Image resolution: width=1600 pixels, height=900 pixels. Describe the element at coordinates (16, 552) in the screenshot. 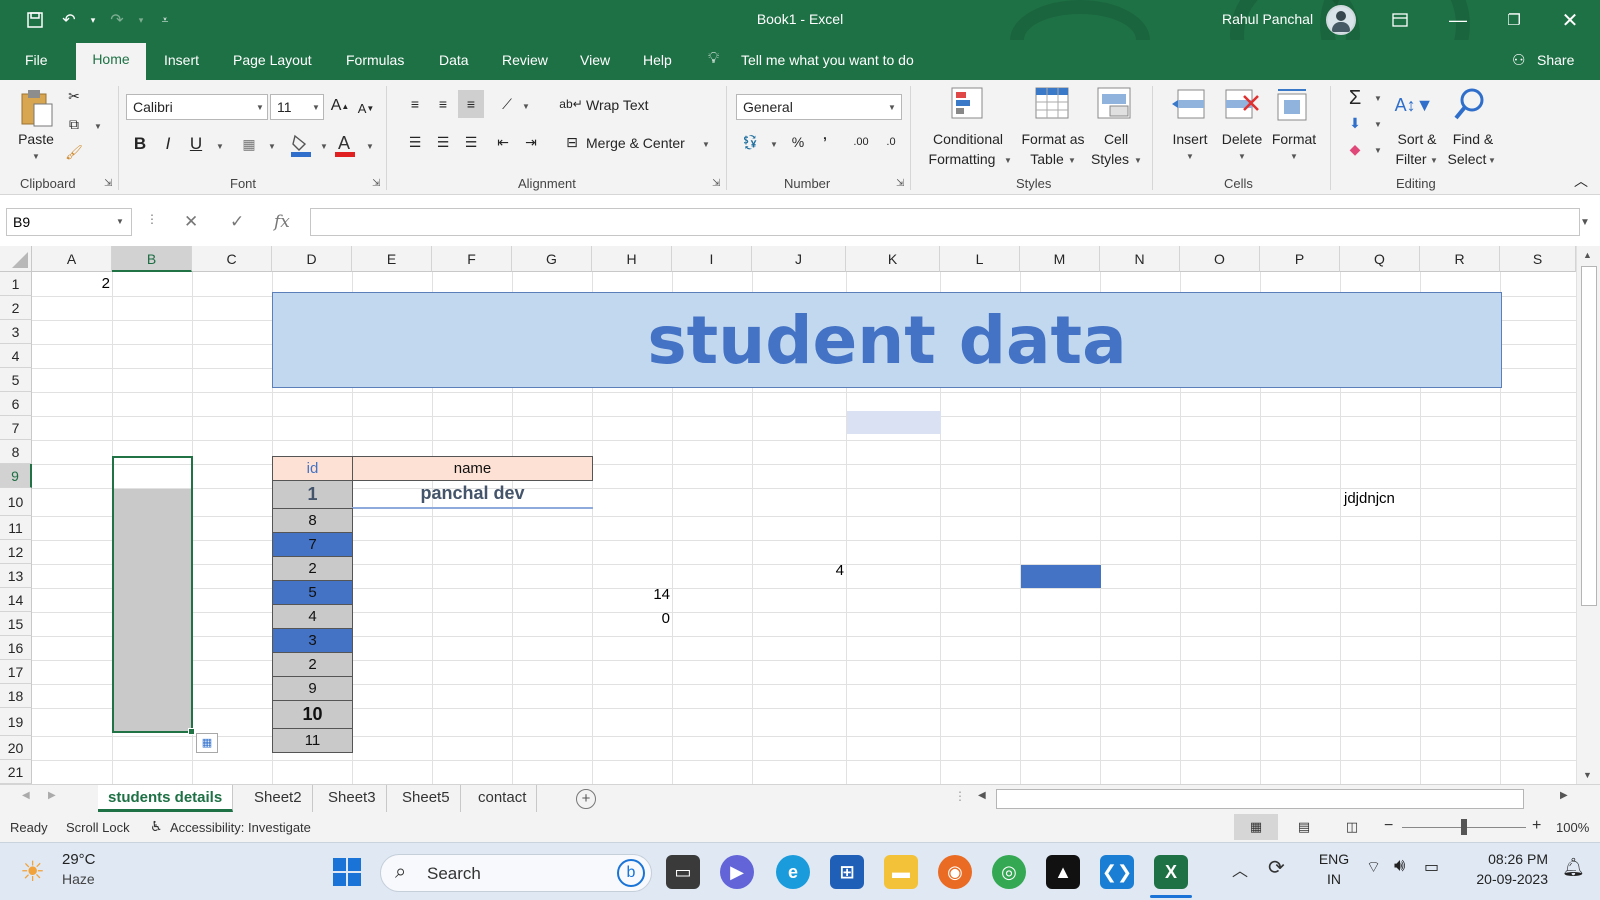

I see `row-header-12: 12` at that location.